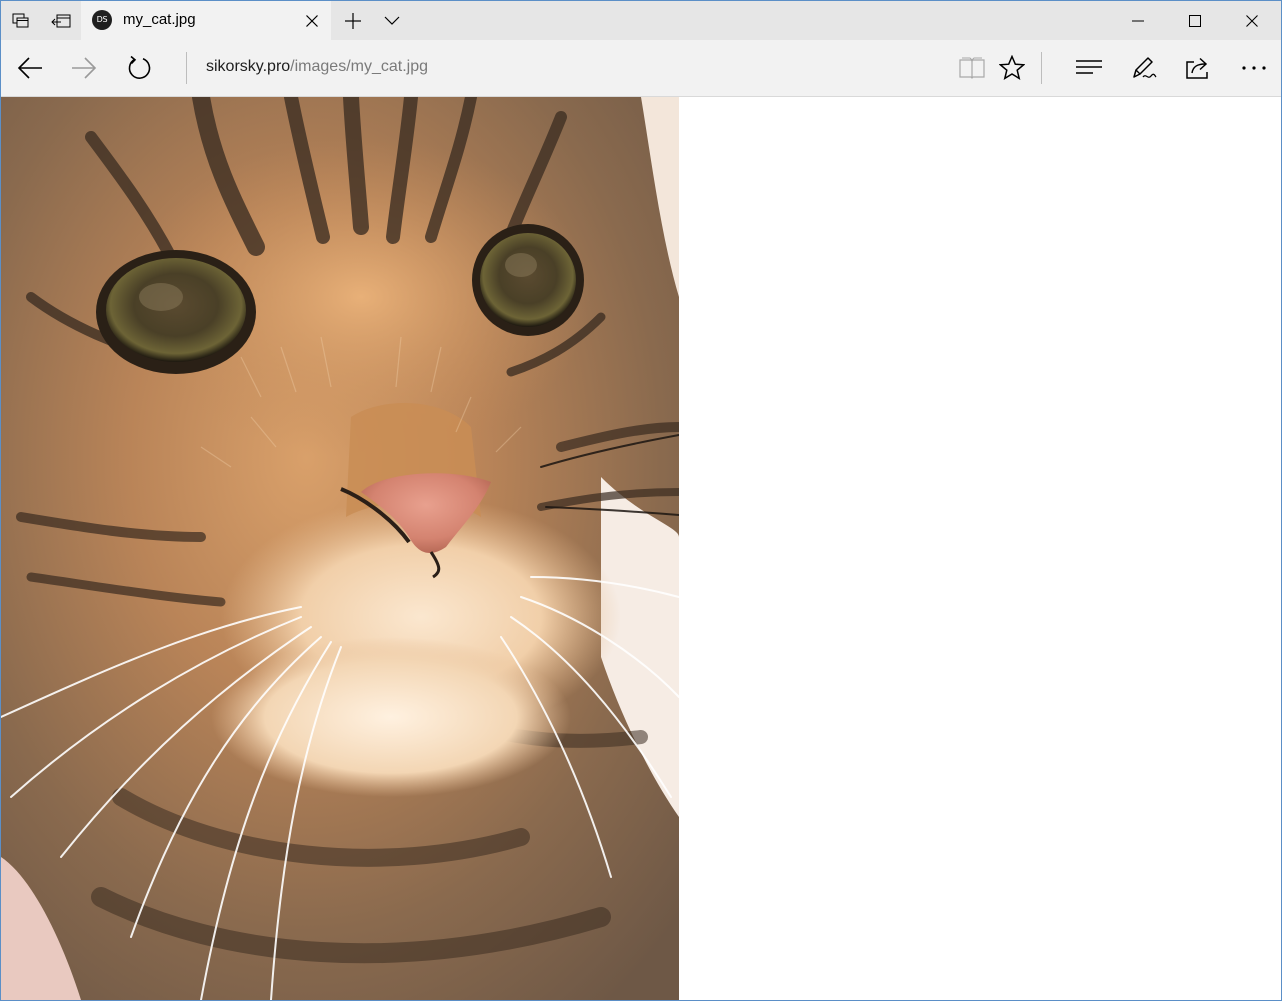 This screenshot has height=1001, width=1282. Describe the element at coordinates (206, 20) in the screenshot. I see `tab-my-cat: DS my_cat.jpg` at that location.